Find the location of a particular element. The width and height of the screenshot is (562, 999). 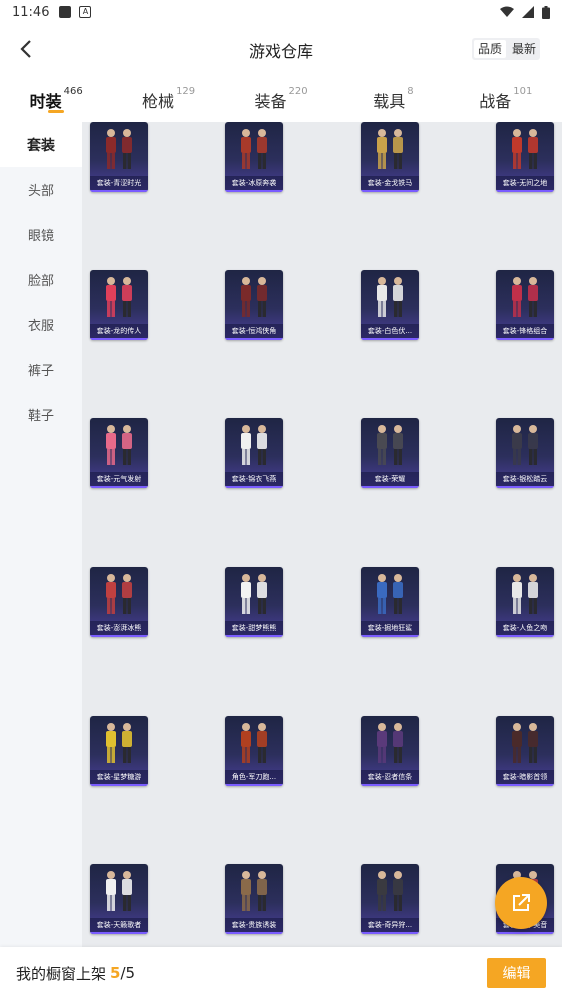

outfit-caption: 套装-元气发射 is located at coordinates (119, 479).